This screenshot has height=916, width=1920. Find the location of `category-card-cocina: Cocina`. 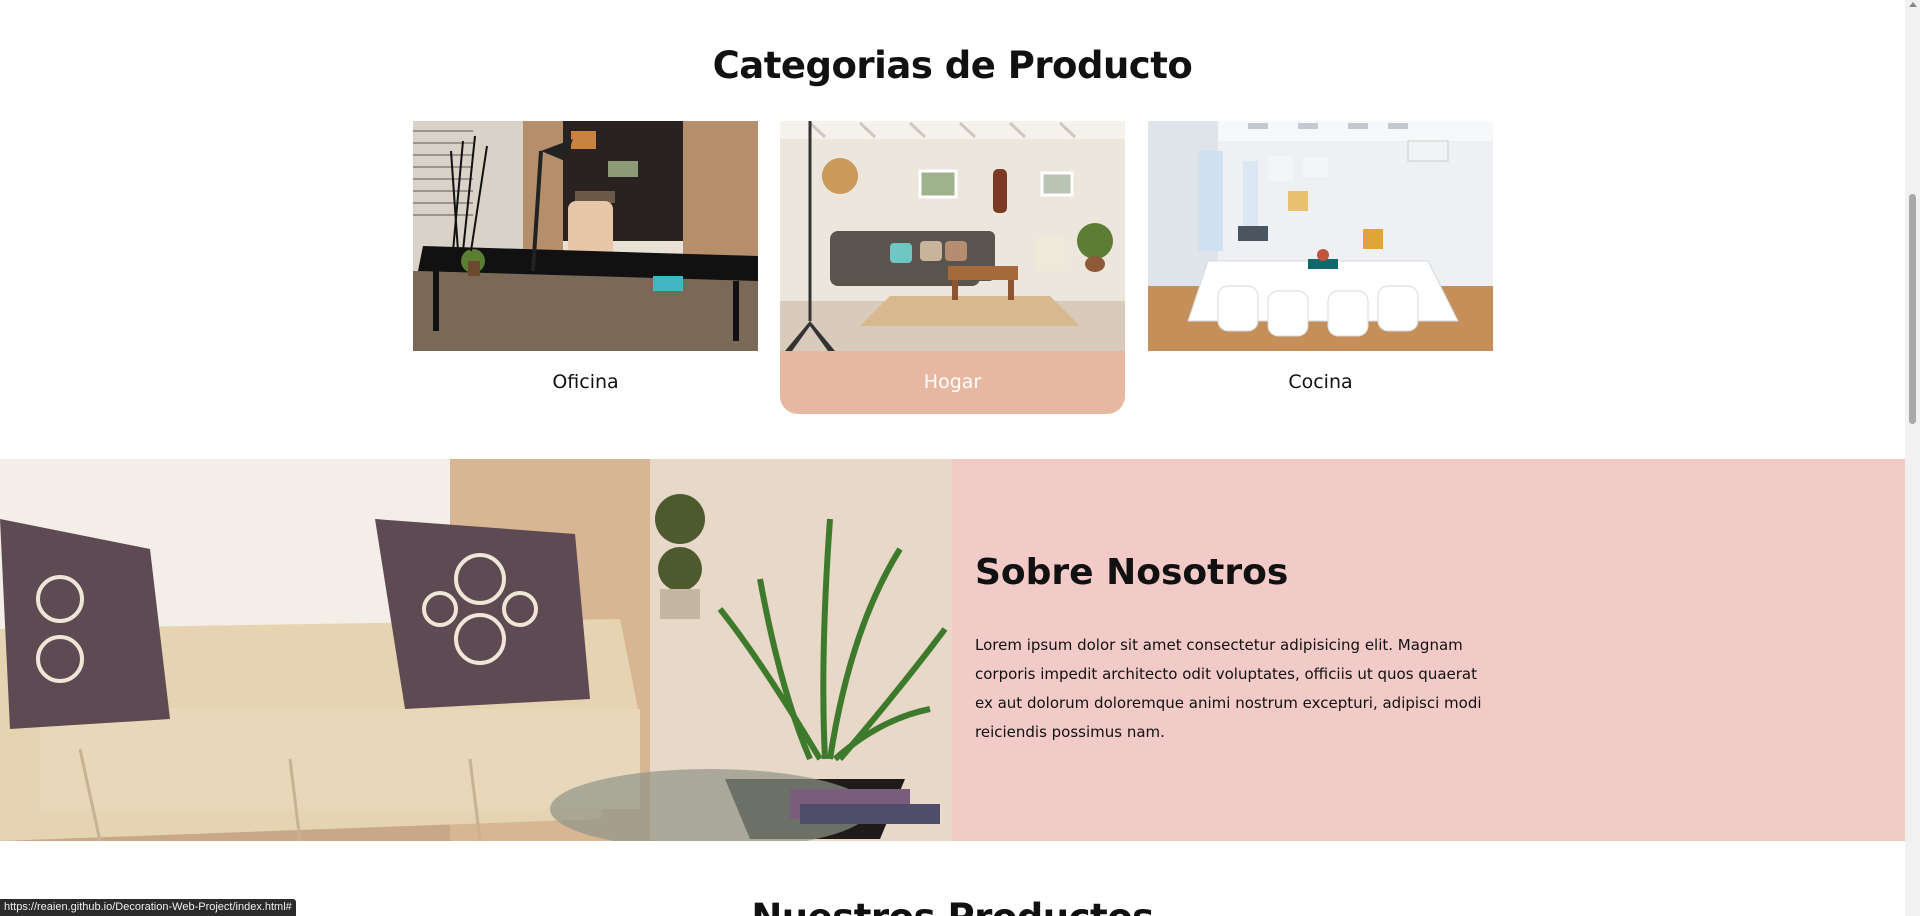

category-card-cocina: Cocina is located at coordinates (1320, 267).